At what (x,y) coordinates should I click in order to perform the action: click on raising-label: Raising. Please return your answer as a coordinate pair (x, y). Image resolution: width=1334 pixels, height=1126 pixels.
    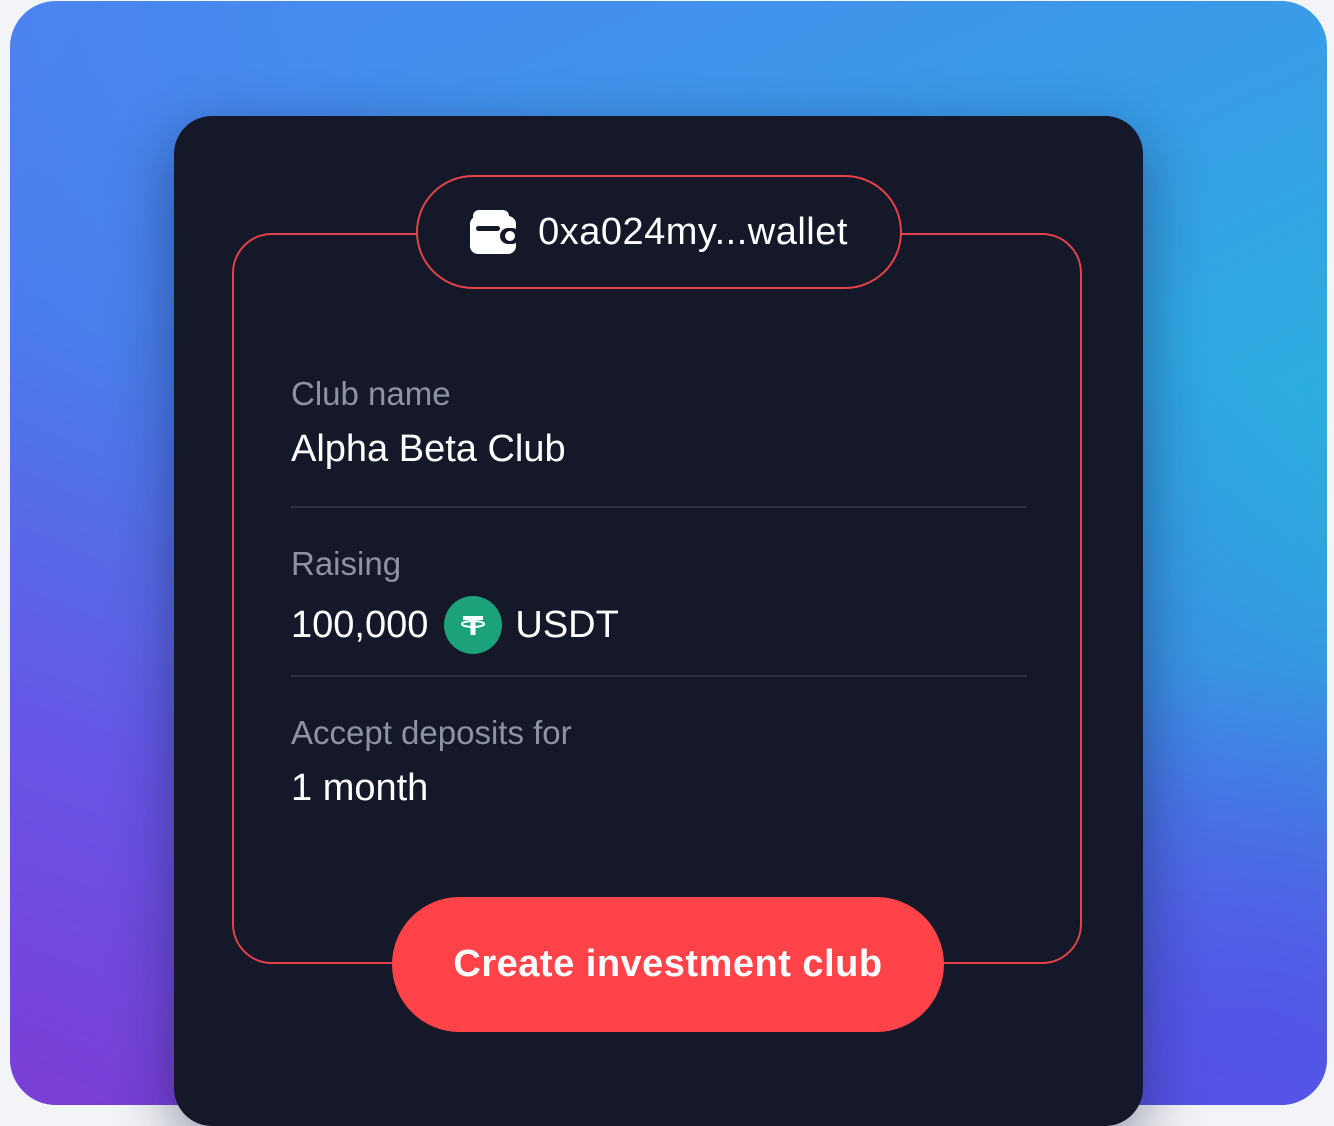
    Looking at the image, I should click on (346, 563).